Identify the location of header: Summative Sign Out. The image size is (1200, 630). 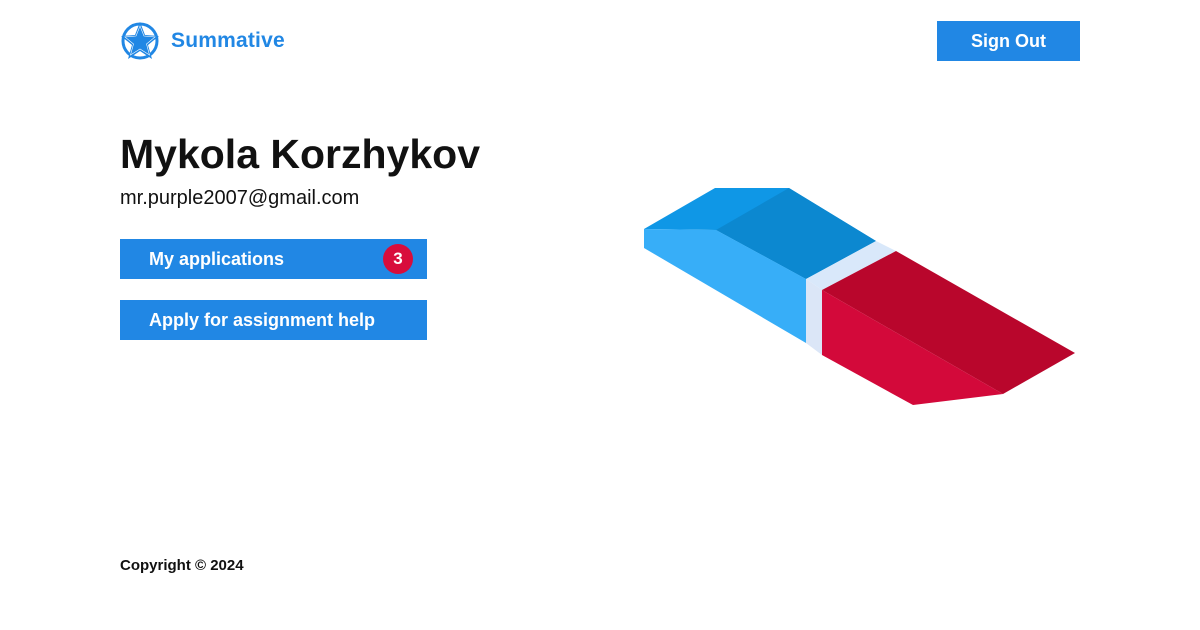
(600, 41).